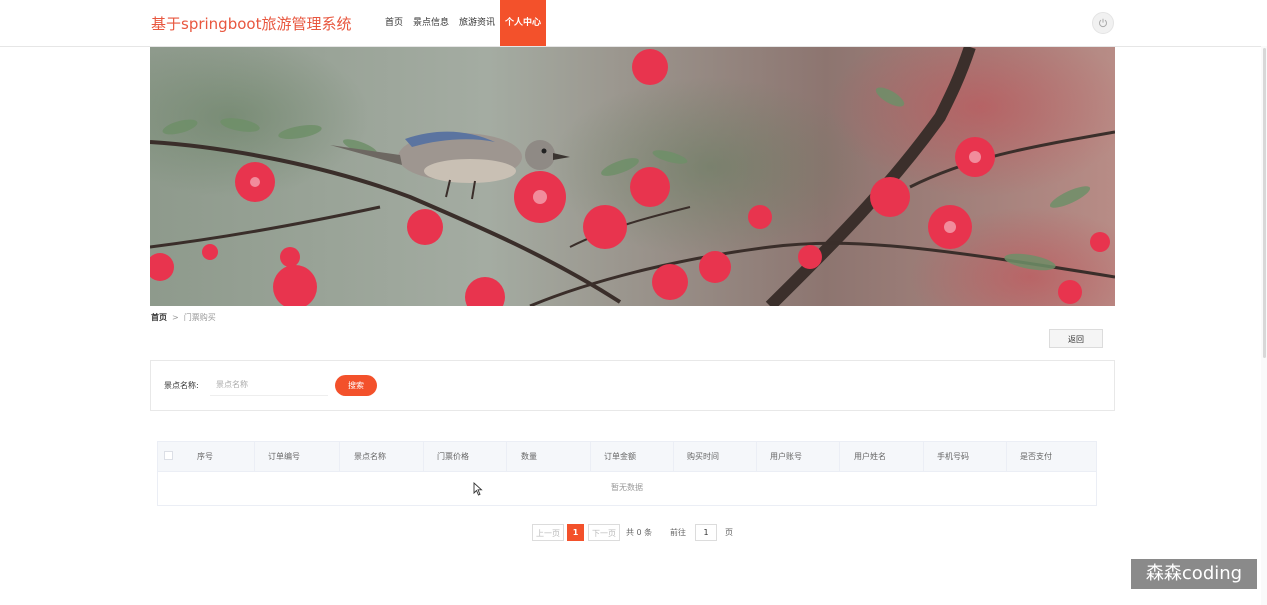  I want to click on goto-page-input, so click(706, 532).